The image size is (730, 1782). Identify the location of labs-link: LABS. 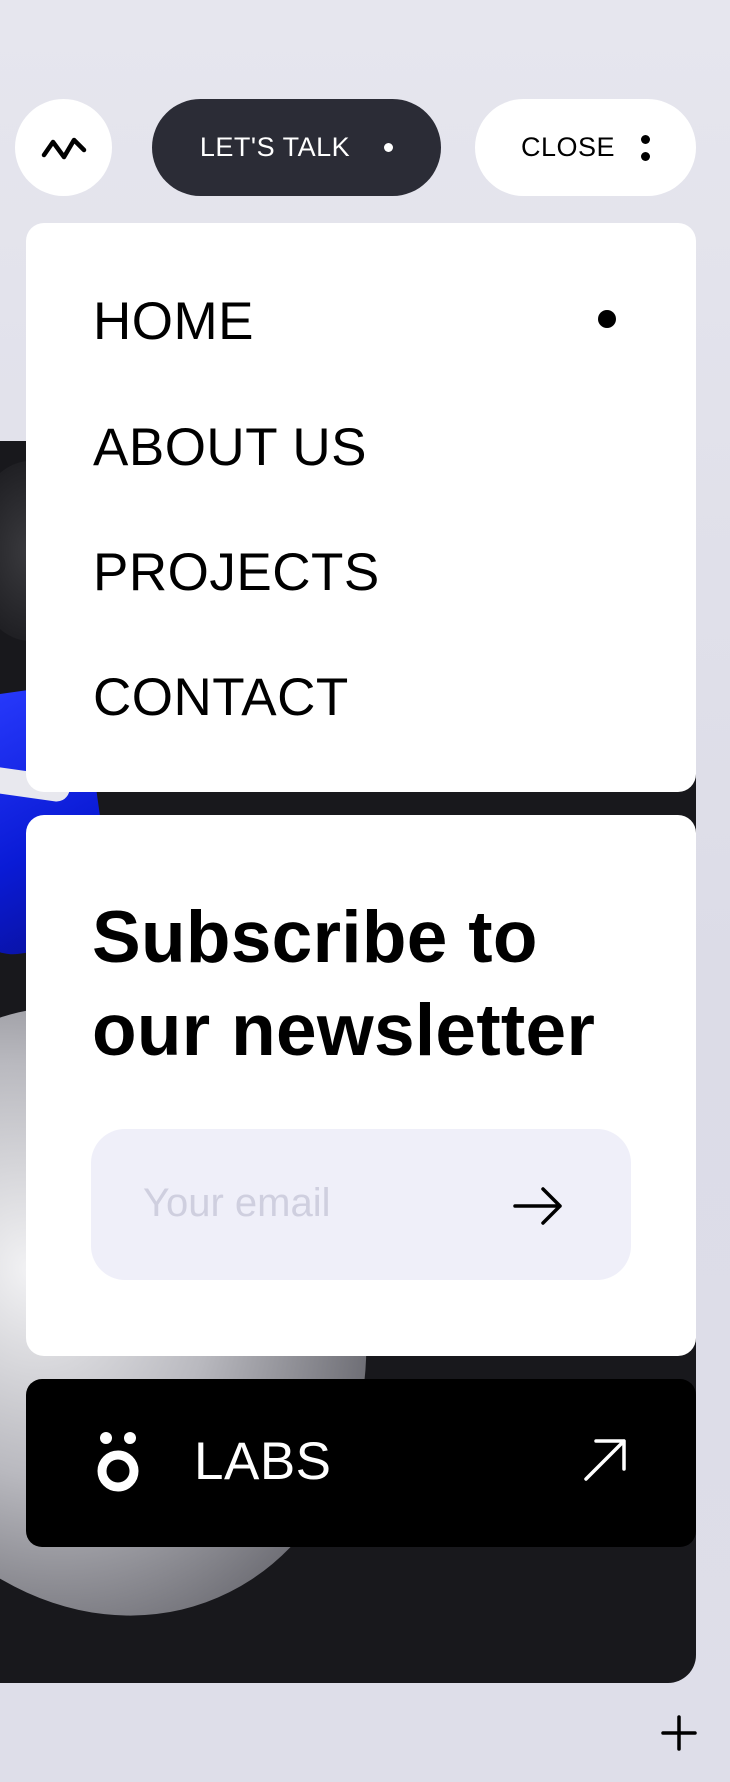
(361, 1463).